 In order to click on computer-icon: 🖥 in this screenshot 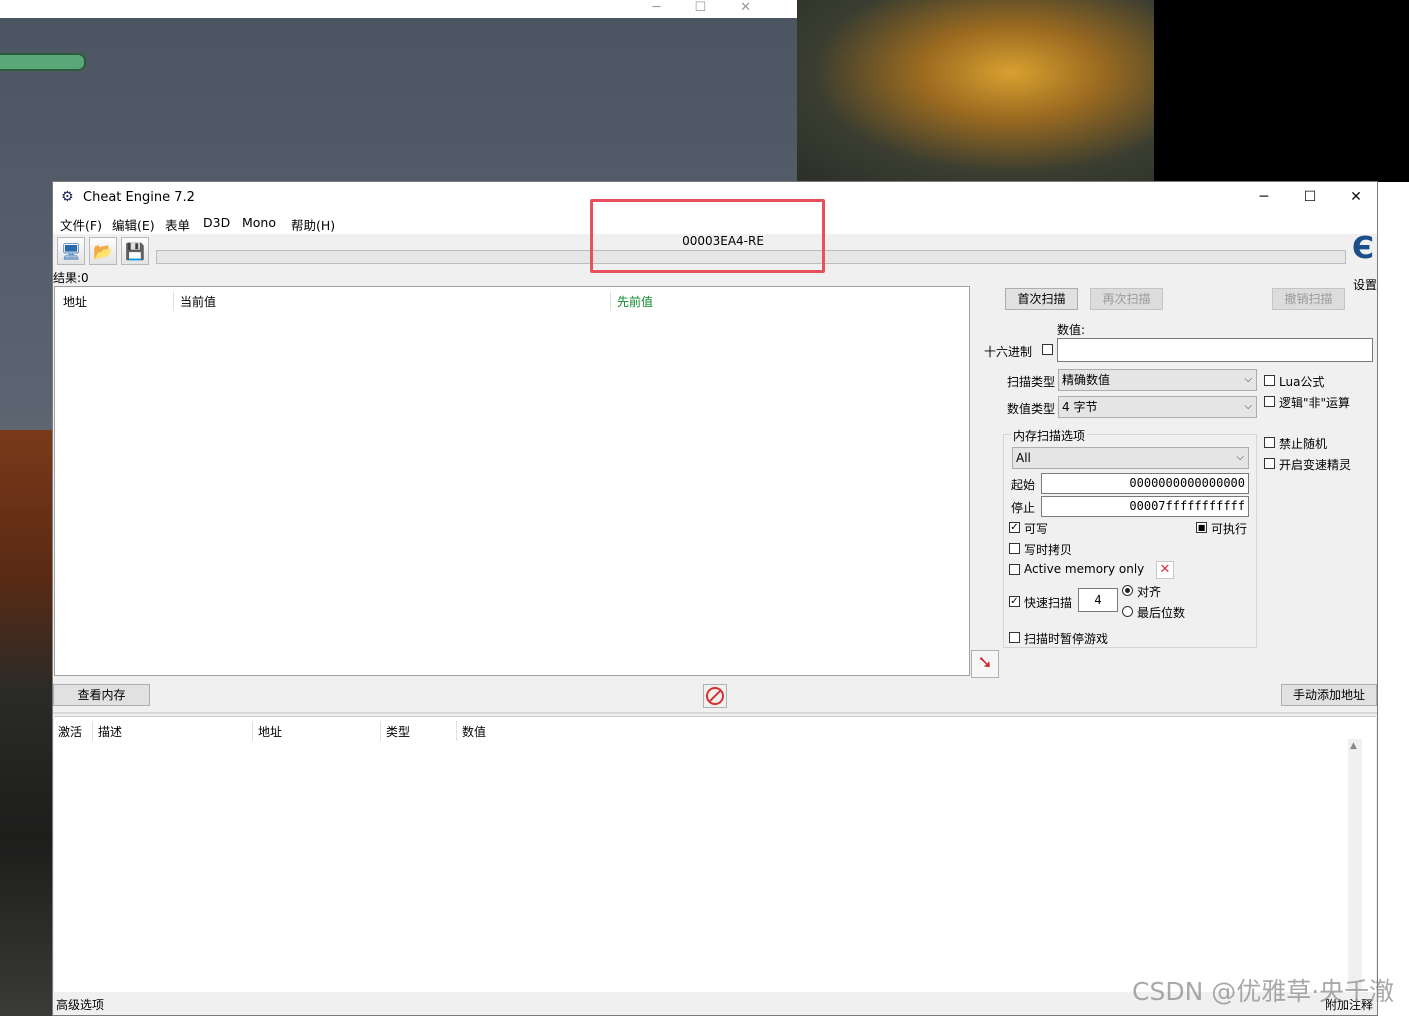, I will do `click(71, 251)`.